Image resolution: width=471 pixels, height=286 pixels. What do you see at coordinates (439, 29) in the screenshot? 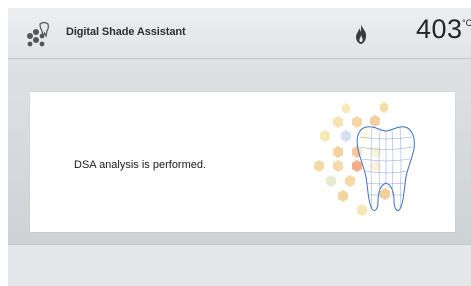
I see `temperature-readout: 403` at bounding box center [439, 29].